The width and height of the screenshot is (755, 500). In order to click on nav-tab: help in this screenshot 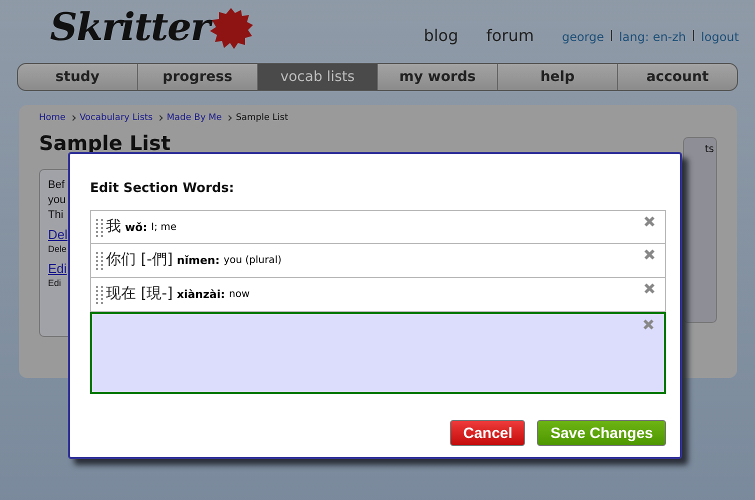, I will do `click(557, 77)`.